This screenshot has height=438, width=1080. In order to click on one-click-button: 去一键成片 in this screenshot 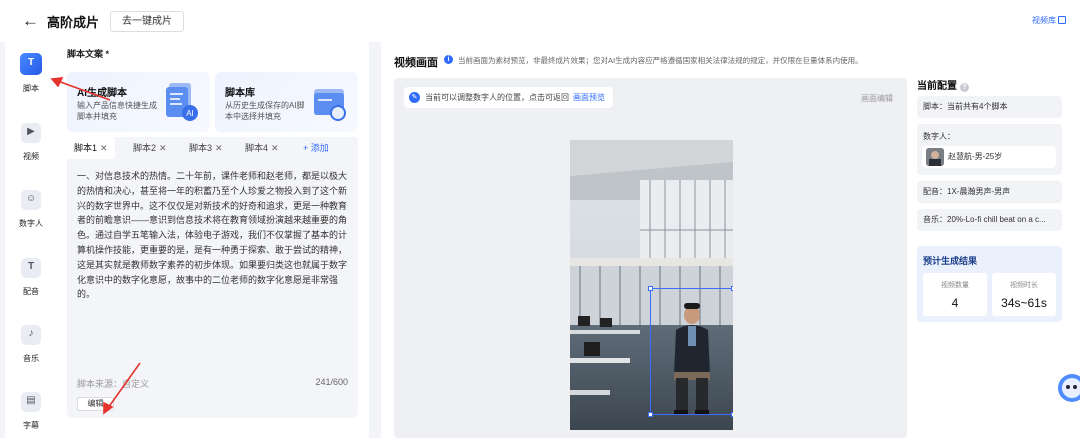, I will do `click(147, 21)`.